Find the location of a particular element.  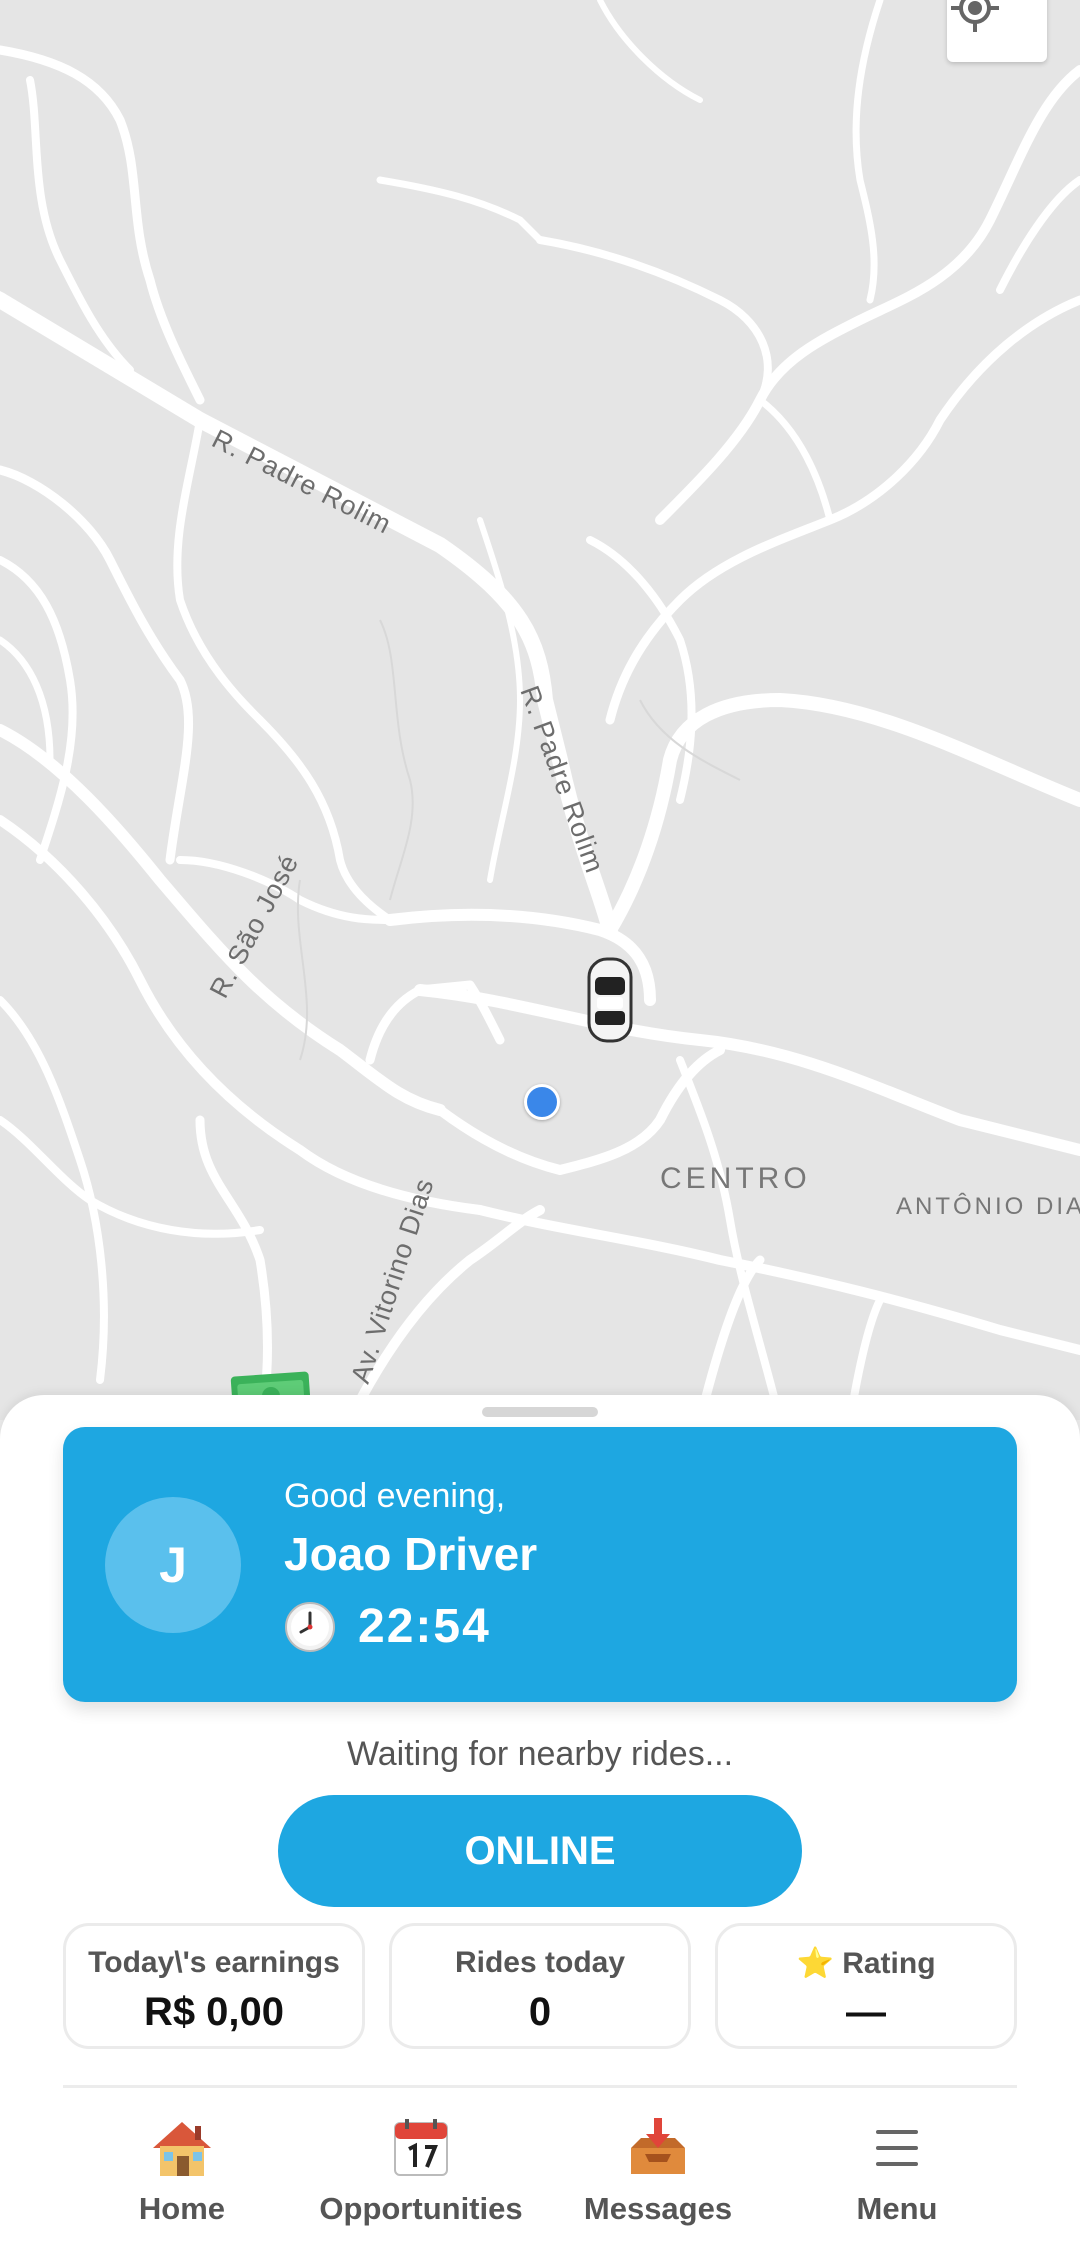

earnings-card: Today\'s earnings R$ 0,00 is located at coordinates (214, 1986).